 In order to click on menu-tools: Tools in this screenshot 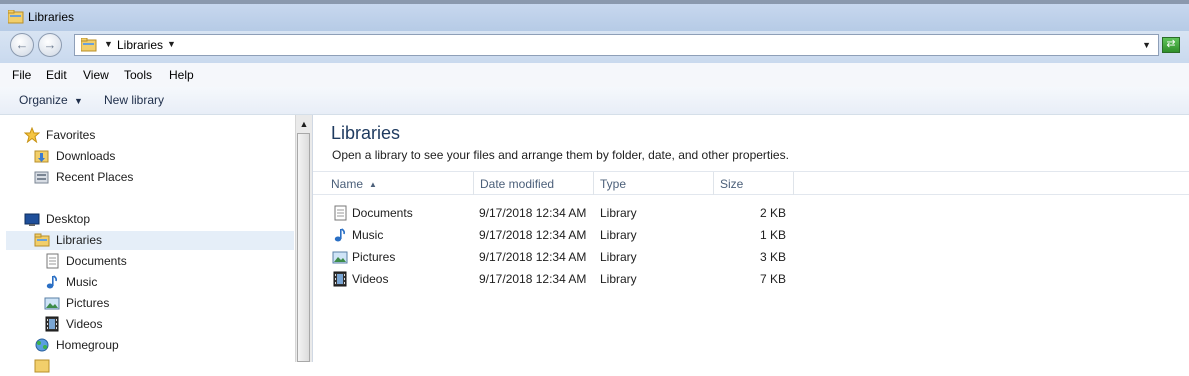, I will do `click(138, 75)`.